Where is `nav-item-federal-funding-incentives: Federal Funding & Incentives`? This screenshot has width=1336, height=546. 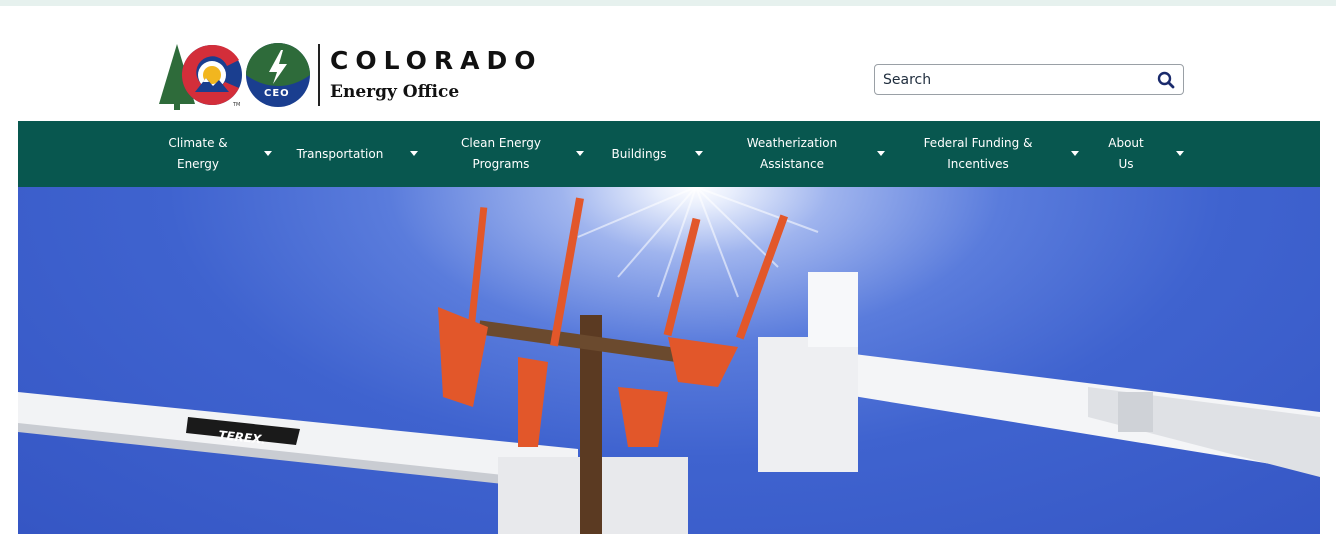
nav-item-federal-funding-incentives: Federal Funding & Incentives is located at coordinates (998, 154).